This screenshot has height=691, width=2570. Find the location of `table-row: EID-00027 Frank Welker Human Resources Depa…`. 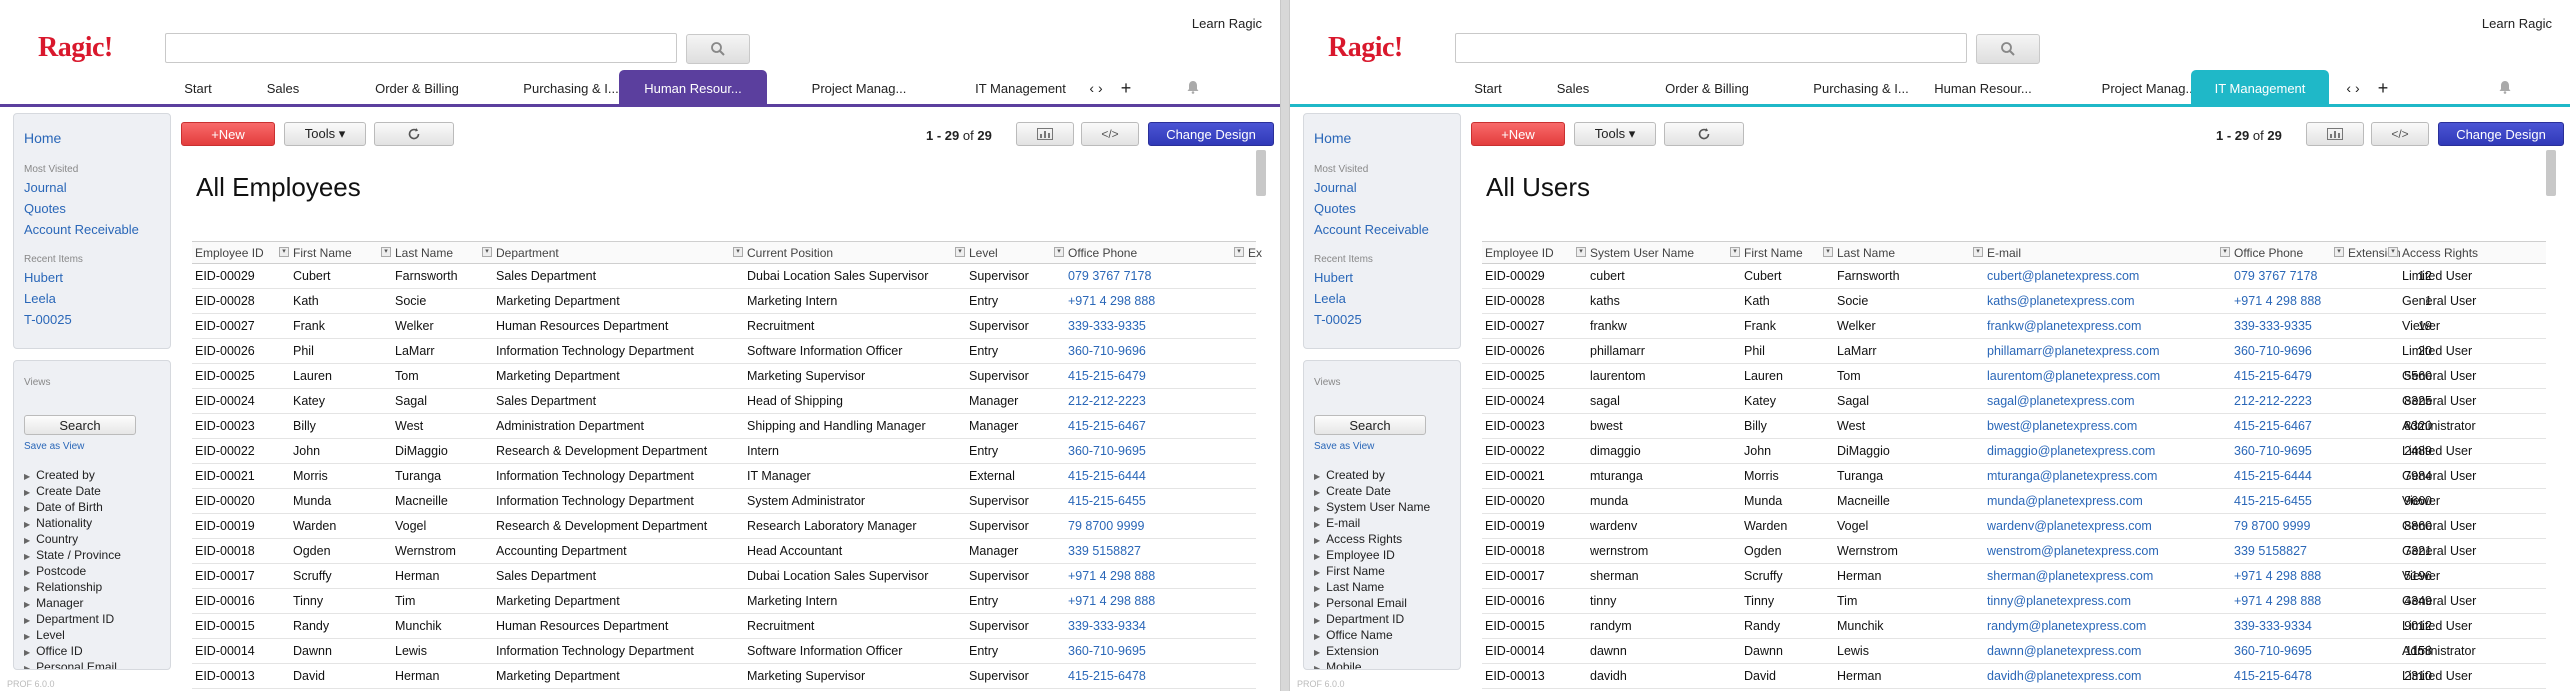

table-row: EID-00027 Frank Welker Human Resources Depa… is located at coordinates (724, 326).